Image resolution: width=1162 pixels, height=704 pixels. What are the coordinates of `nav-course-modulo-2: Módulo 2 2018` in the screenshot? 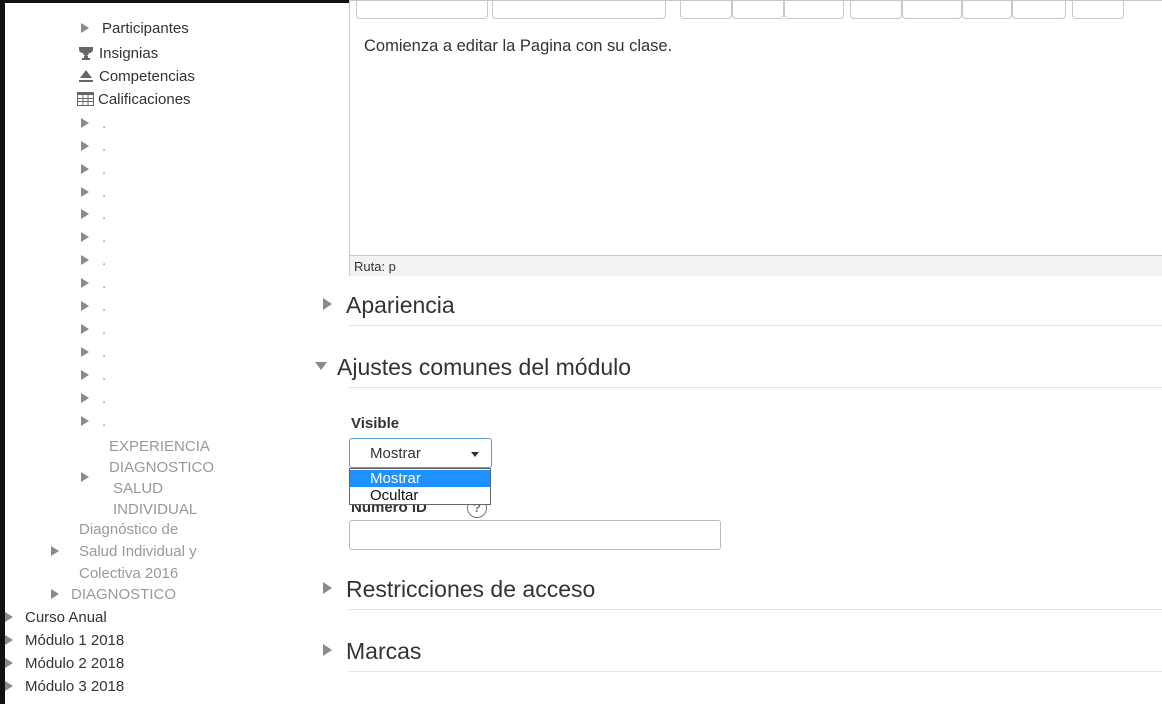 It's located at (64, 663).